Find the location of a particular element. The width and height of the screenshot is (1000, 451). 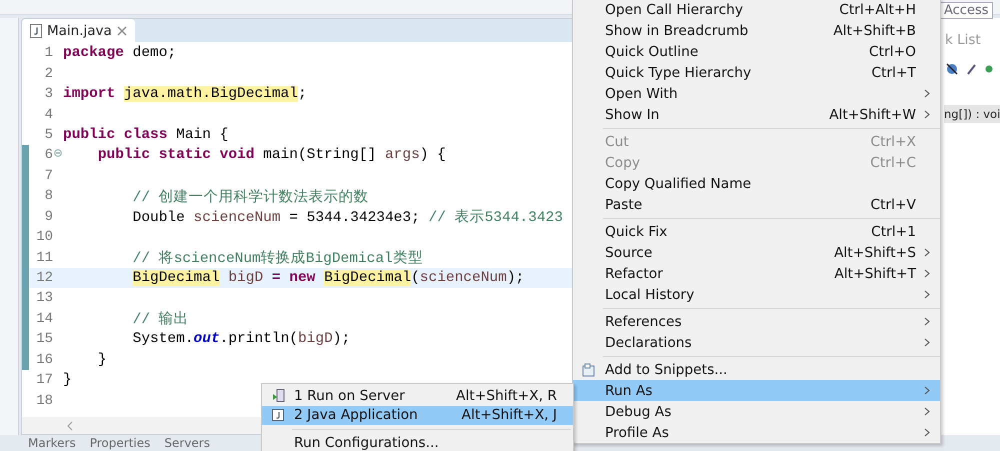

code-line: // 将scienceNum转换成BigDemical类型 is located at coordinates (277, 258).